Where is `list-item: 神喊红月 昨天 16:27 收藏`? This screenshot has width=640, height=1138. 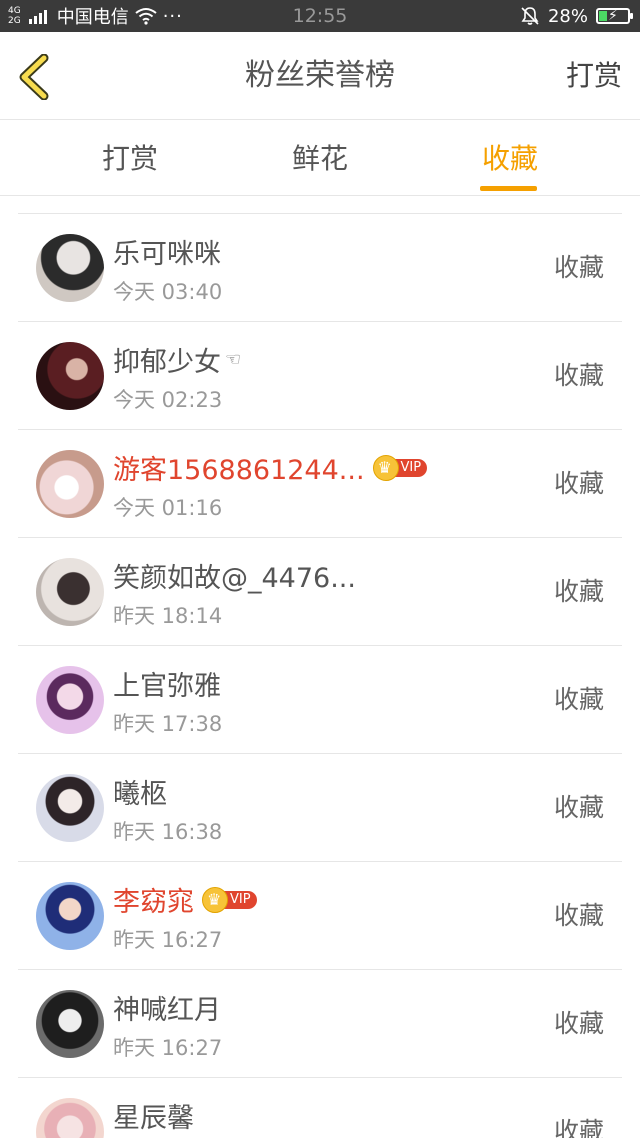
list-item: 神喊红月 昨天 16:27 收藏 is located at coordinates (320, 1024).